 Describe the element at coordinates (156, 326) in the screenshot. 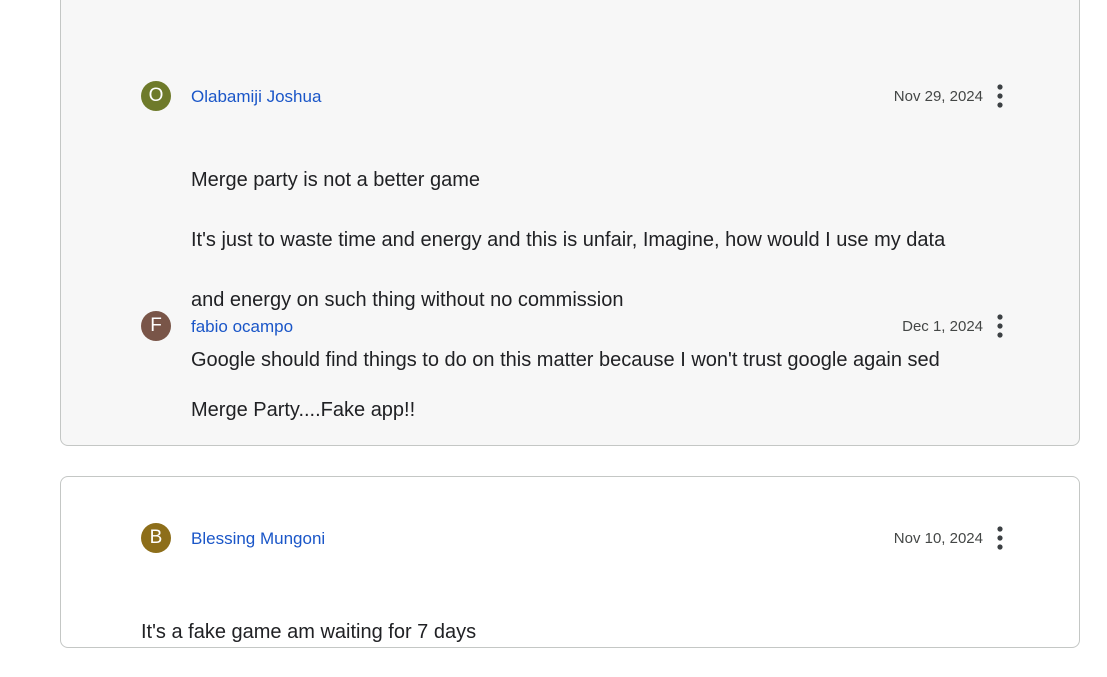

I see `avatar: F` at that location.